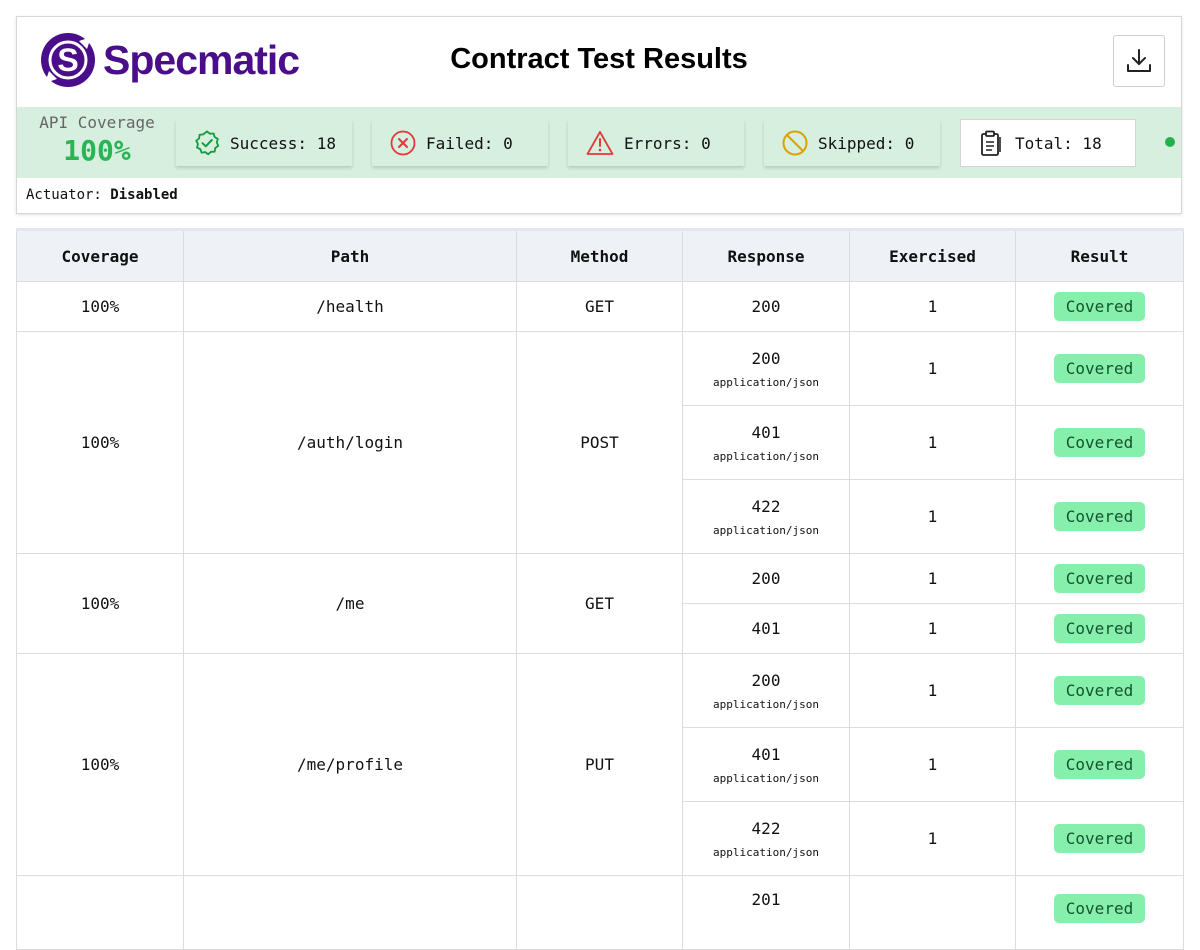 The width and height of the screenshot is (1200, 950). Describe the element at coordinates (766, 255) in the screenshot. I see `column-header-response: Response` at that location.